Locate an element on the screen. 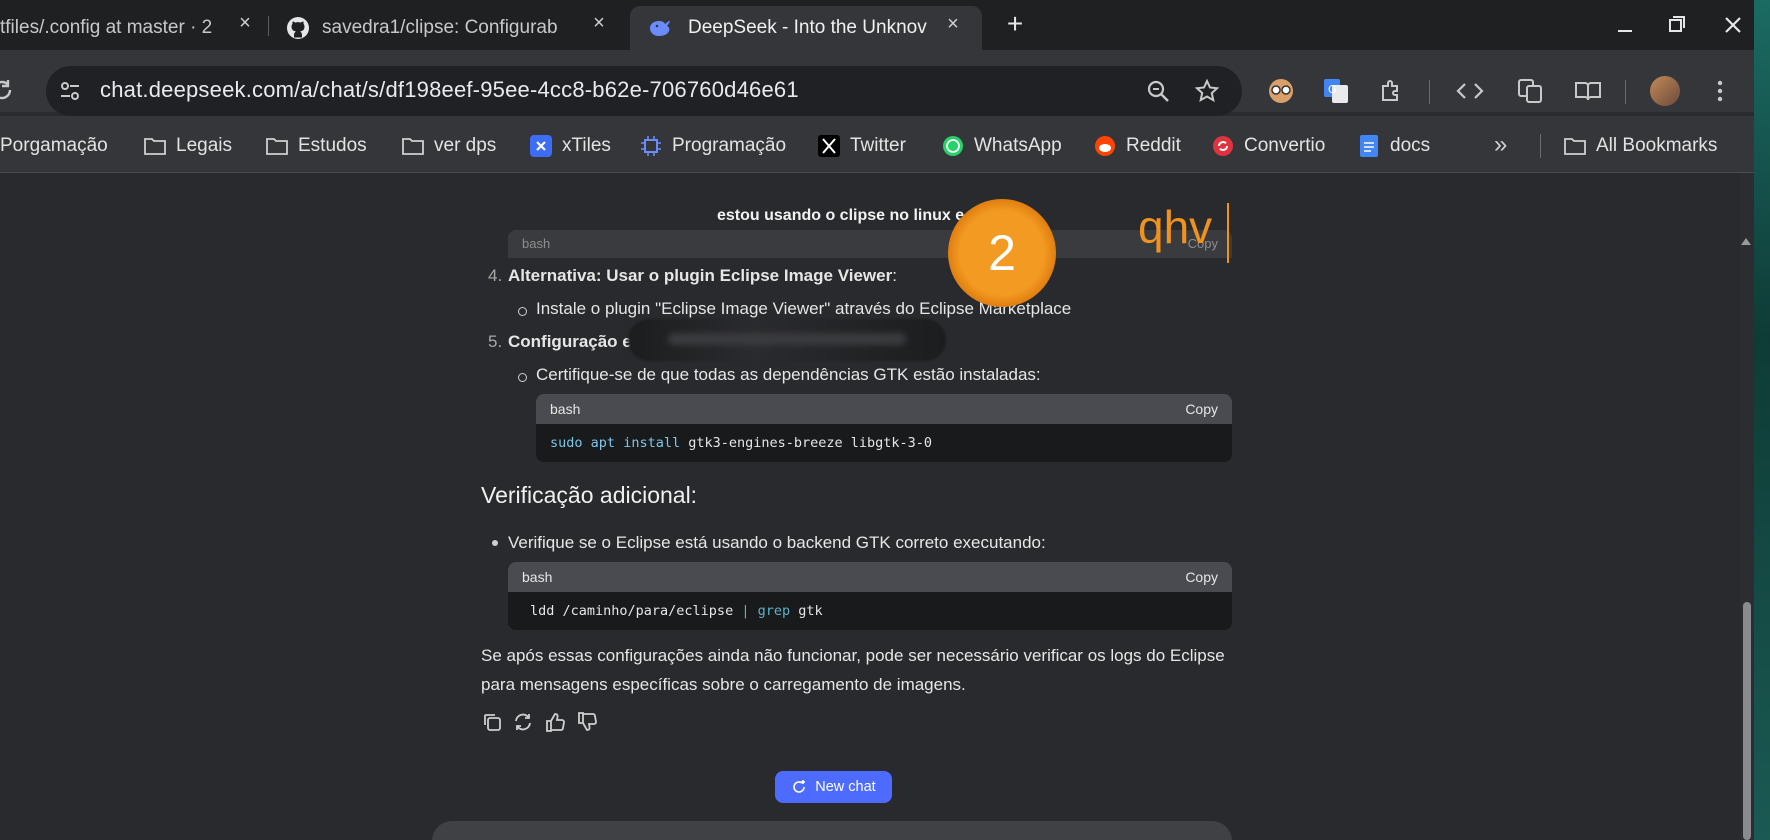  thumbs-up-icon is located at coordinates (555, 722).